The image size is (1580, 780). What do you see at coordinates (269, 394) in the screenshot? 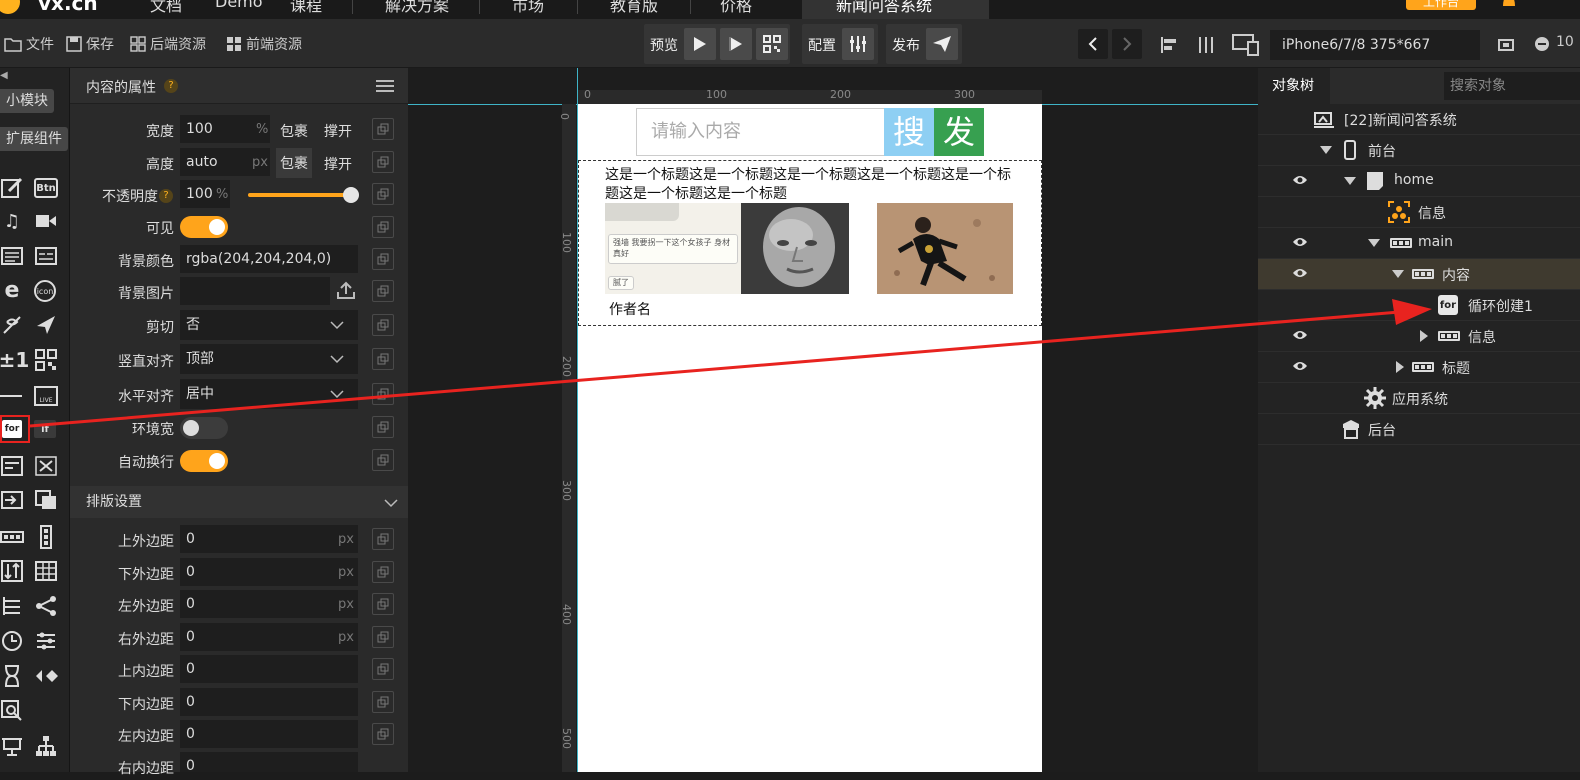
I see `halign-select: 居中` at bounding box center [269, 394].